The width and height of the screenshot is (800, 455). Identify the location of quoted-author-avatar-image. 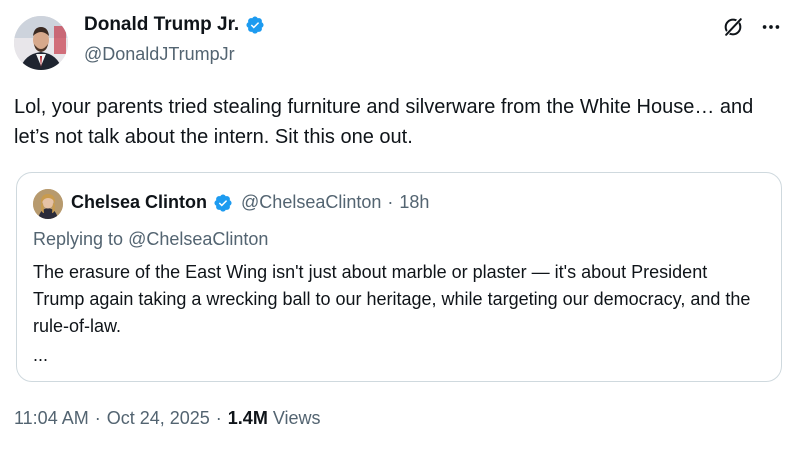
(48, 204).